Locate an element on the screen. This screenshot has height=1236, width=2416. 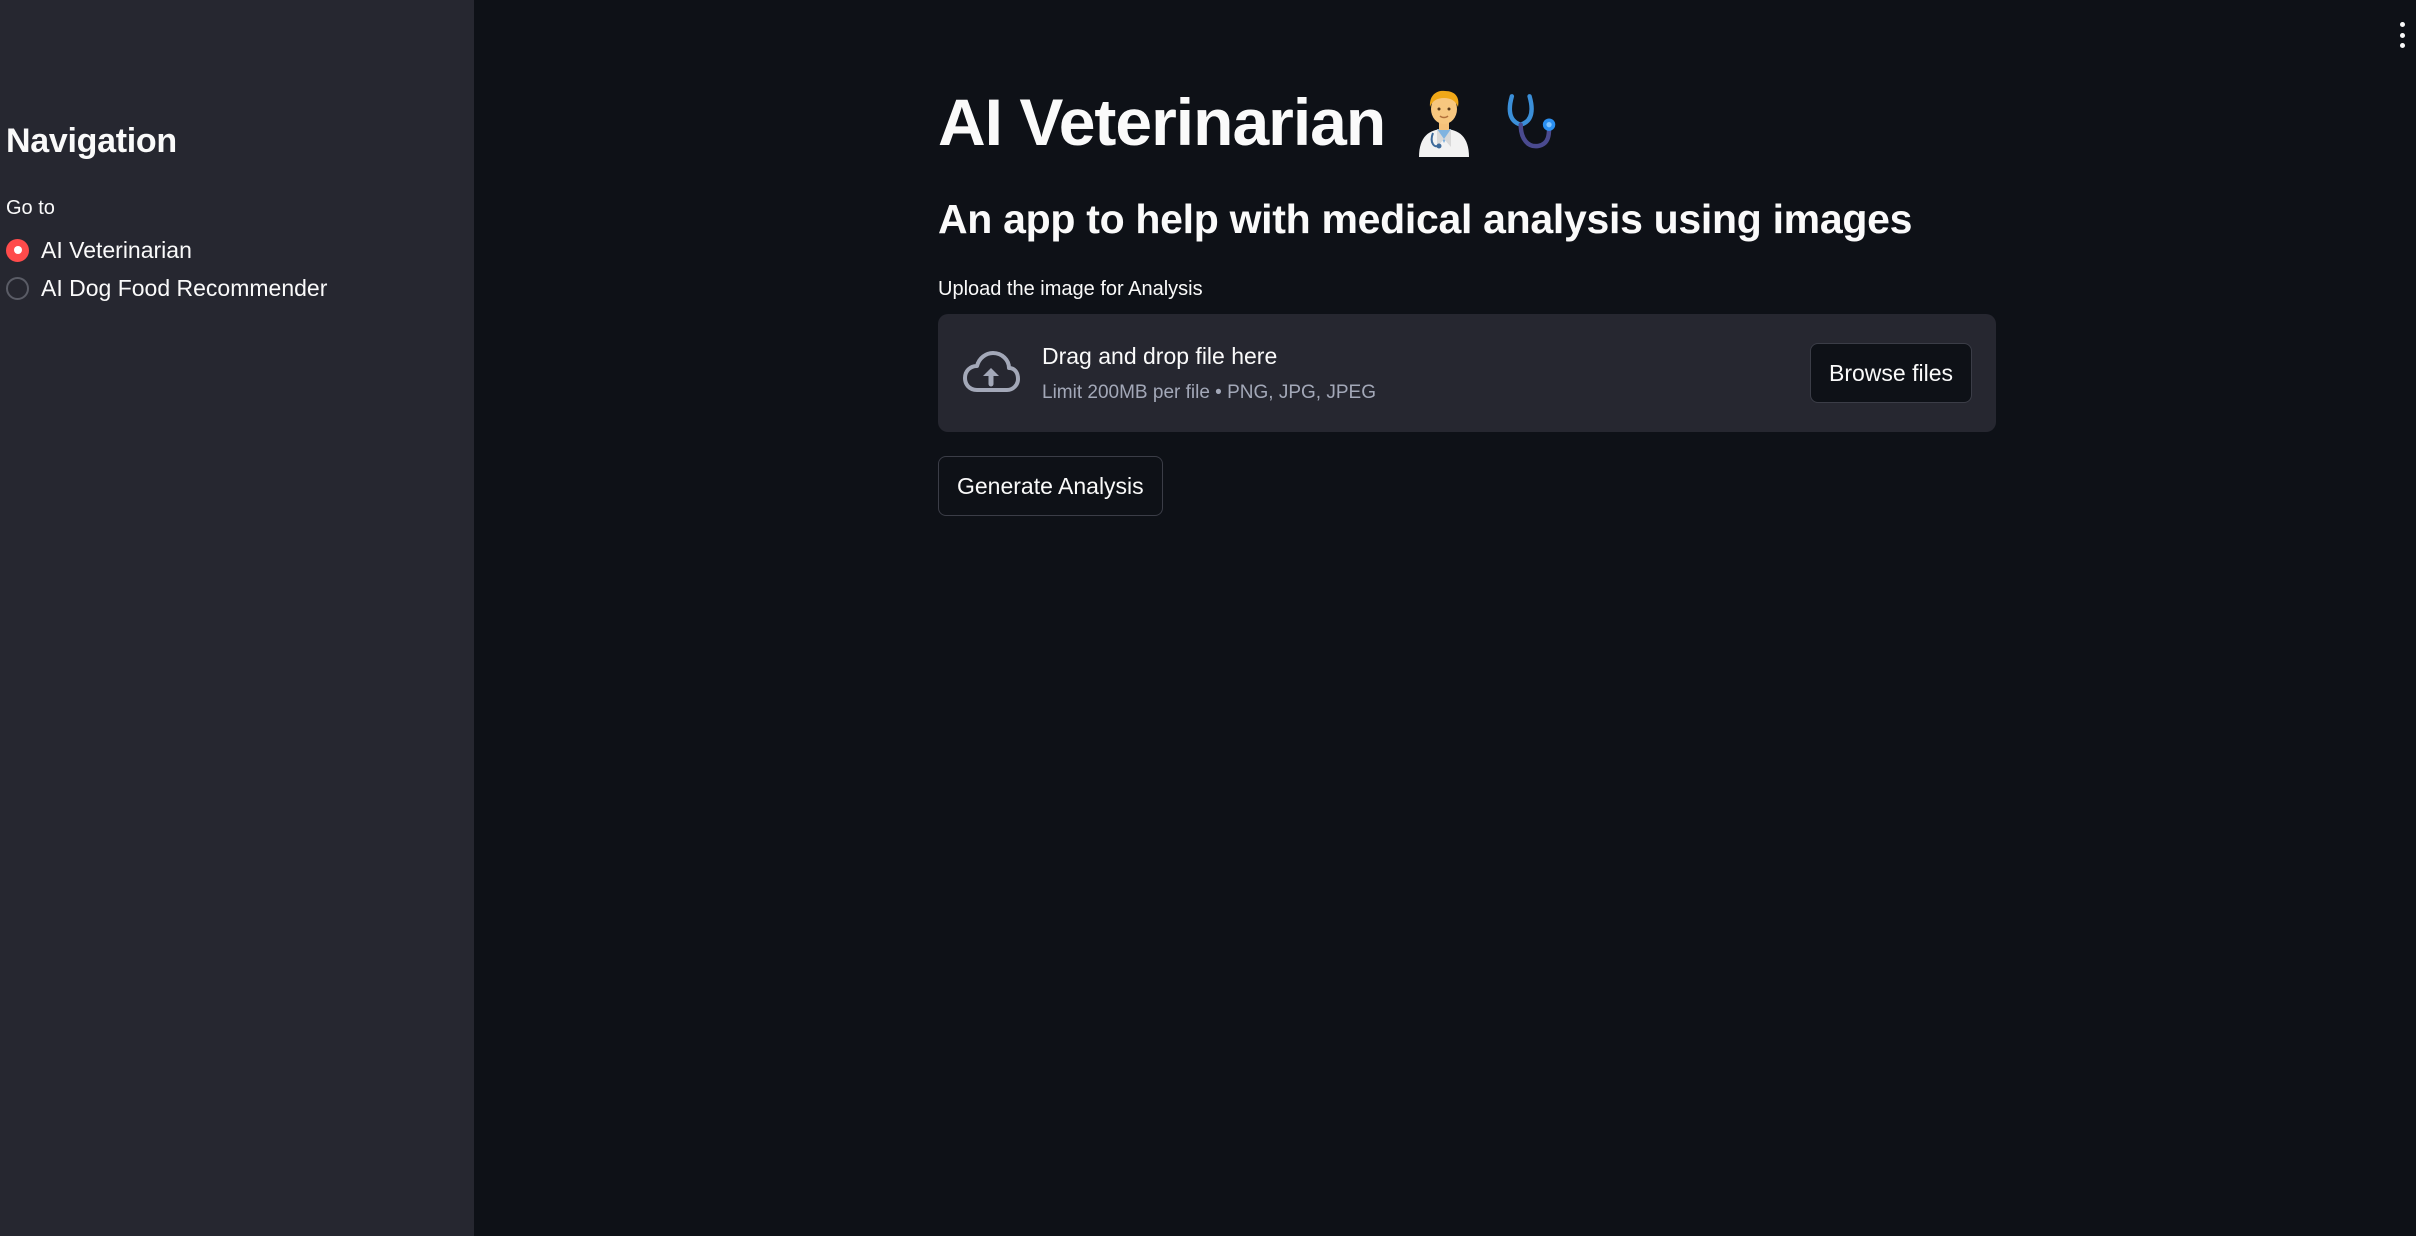
generate-analysis-button: Generate Analysis is located at coordinates (1050, 486).